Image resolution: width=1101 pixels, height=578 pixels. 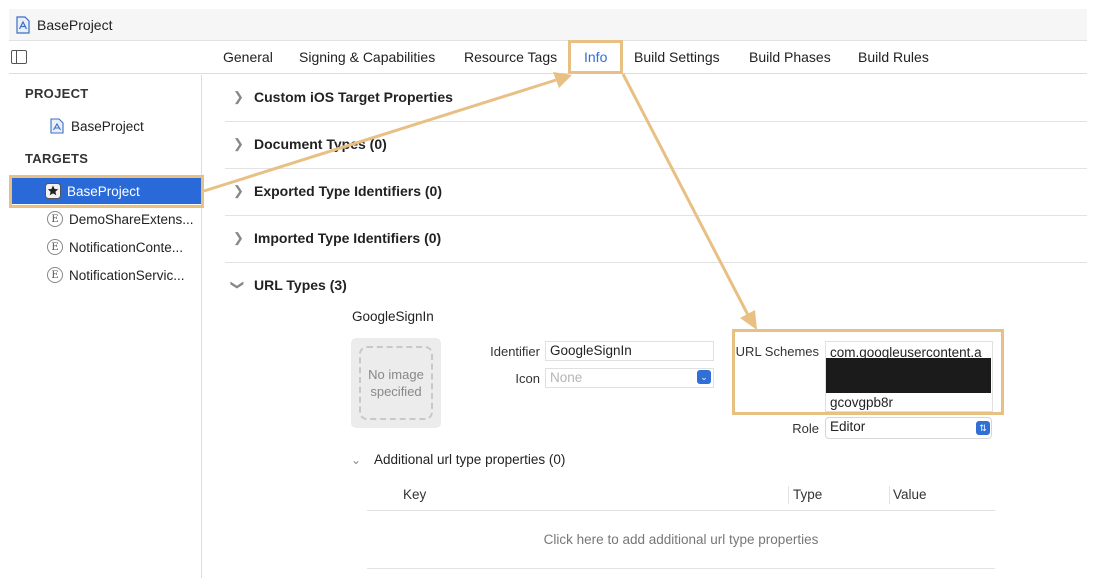 I want to click on section-url-types: ❯ URL Types (3), so click(x=656, y=286).